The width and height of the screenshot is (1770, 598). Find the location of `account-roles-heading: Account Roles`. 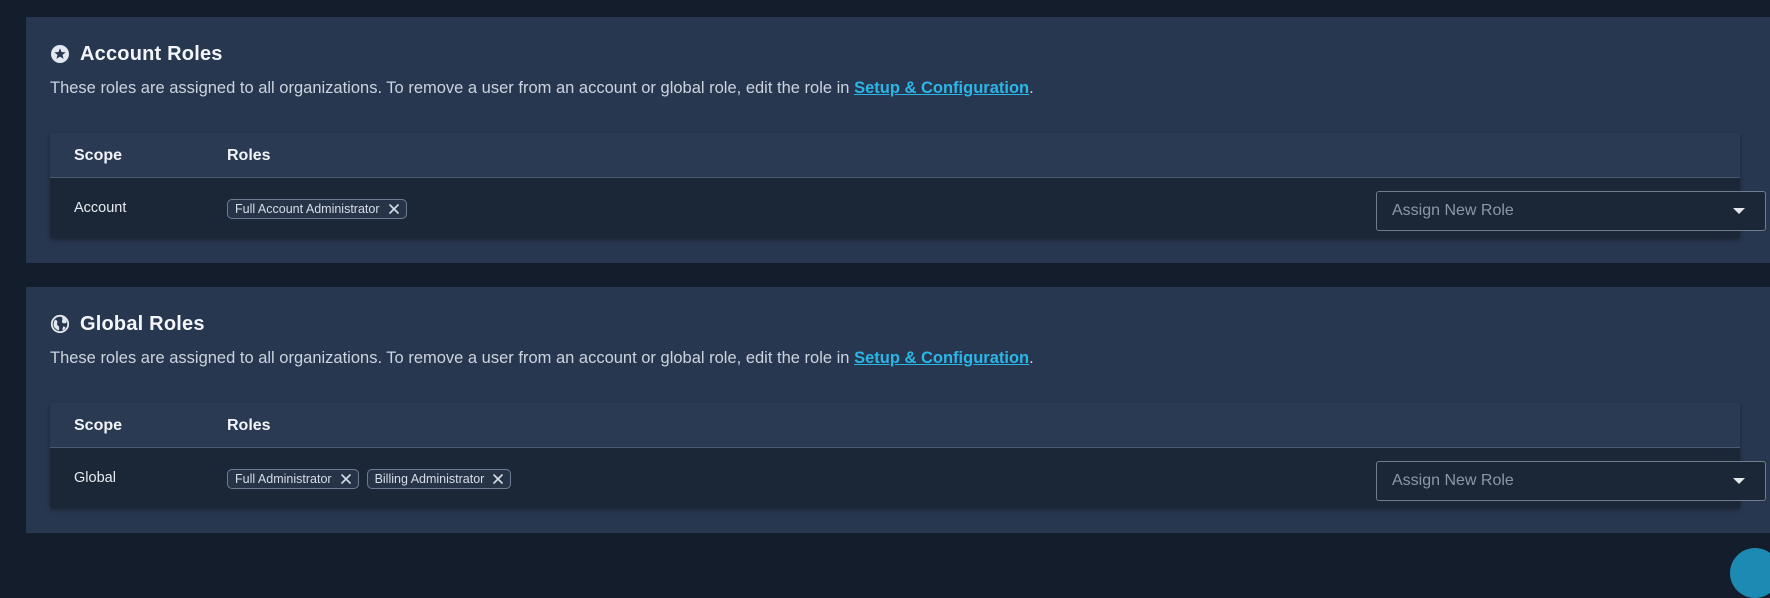

account-roles-heading: Account Roles is located at coordinates (136, 54).